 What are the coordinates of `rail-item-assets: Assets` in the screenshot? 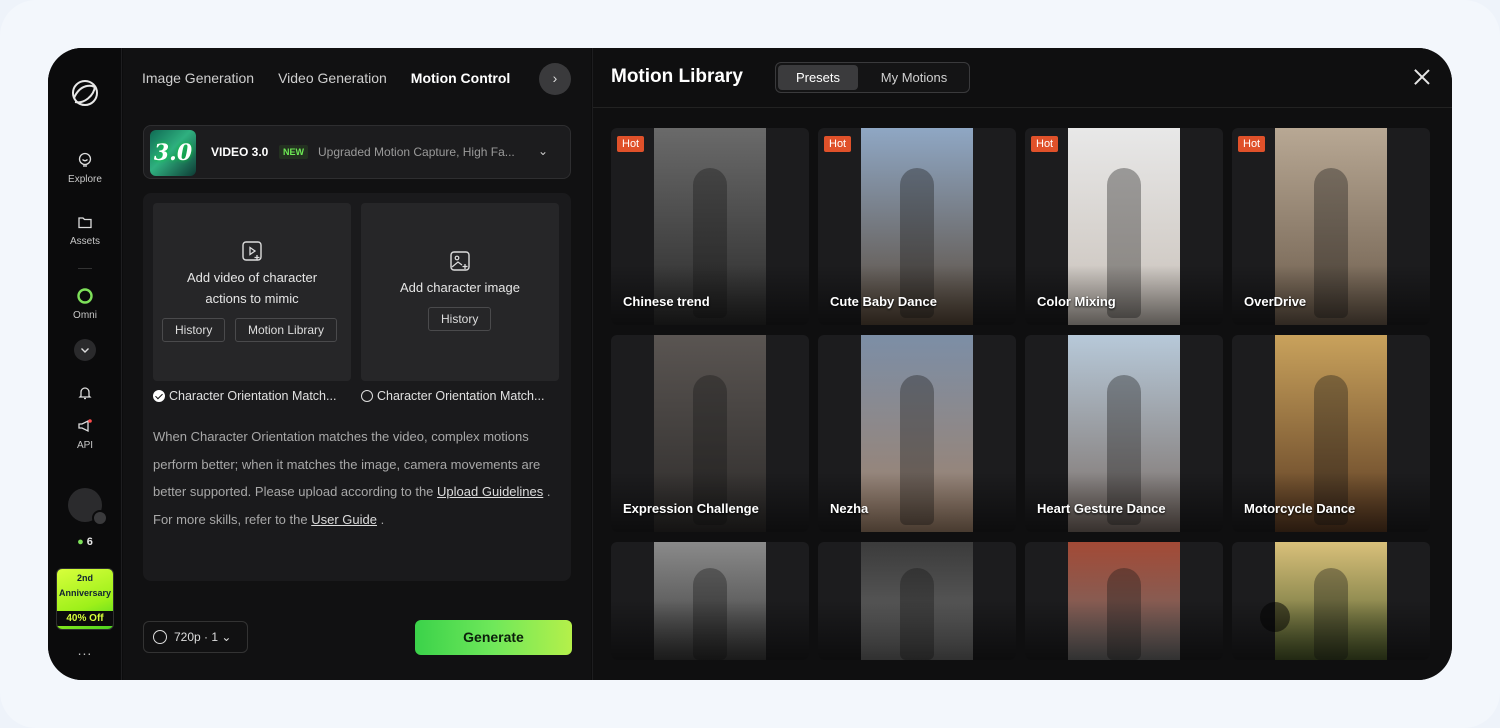 It's located at (85, 230).